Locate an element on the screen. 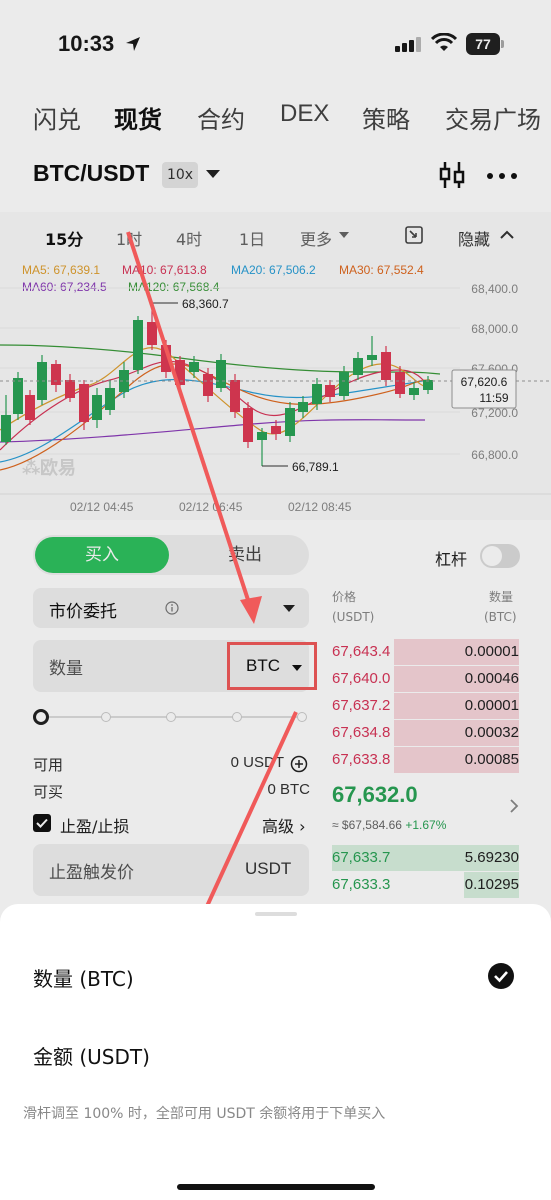 This screenshot has height=1200, width=551. selected-check-icon is located at coordinates (501, 976).